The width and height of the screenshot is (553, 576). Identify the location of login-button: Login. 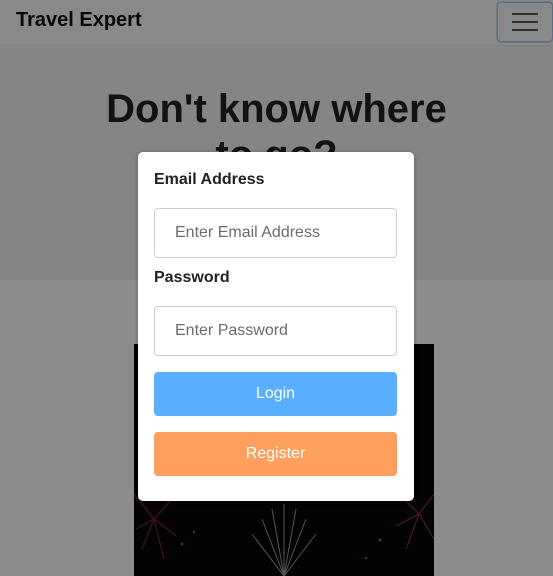
(275, 394).